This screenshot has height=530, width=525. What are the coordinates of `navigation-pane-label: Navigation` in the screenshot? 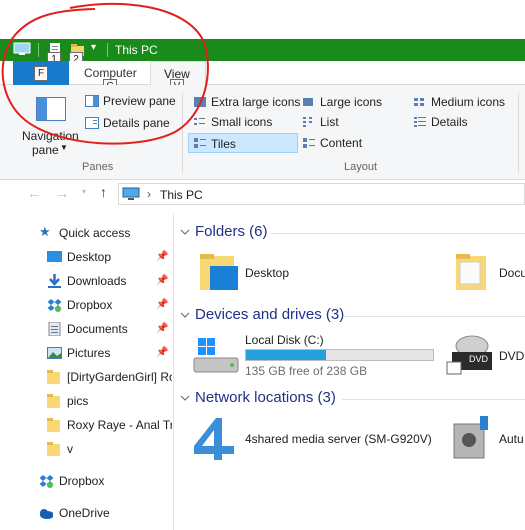 It's located at (50, 136).